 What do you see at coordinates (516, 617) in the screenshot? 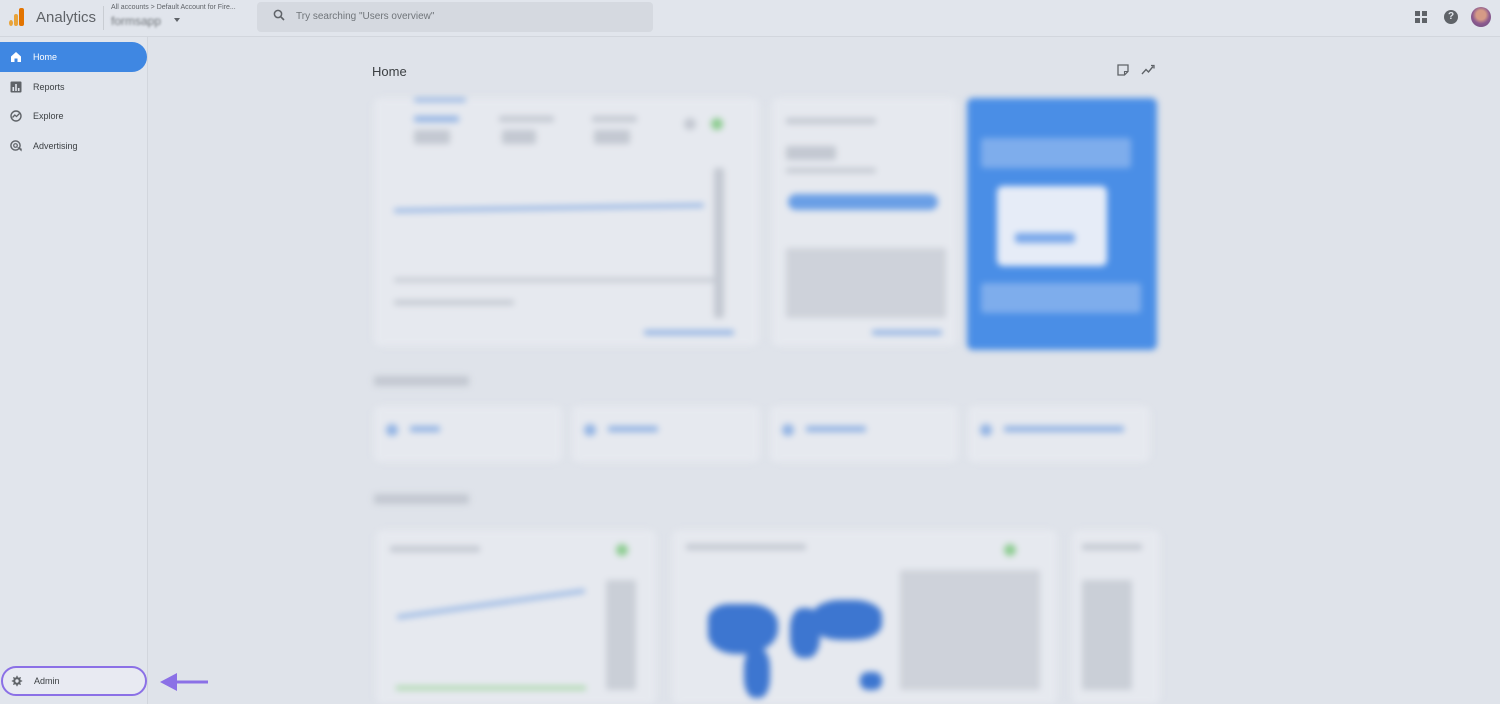
I see `insights-card` at bounding box center [516, 617].